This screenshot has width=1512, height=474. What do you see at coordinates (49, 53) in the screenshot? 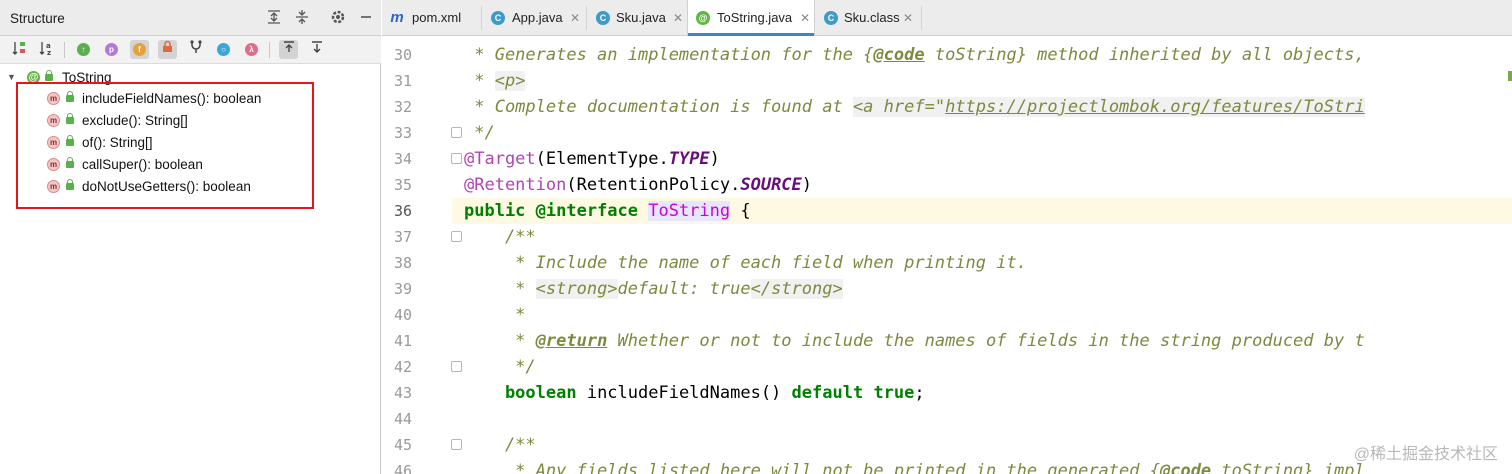
I see `svg-text: z` at bounding box center [49, 53].